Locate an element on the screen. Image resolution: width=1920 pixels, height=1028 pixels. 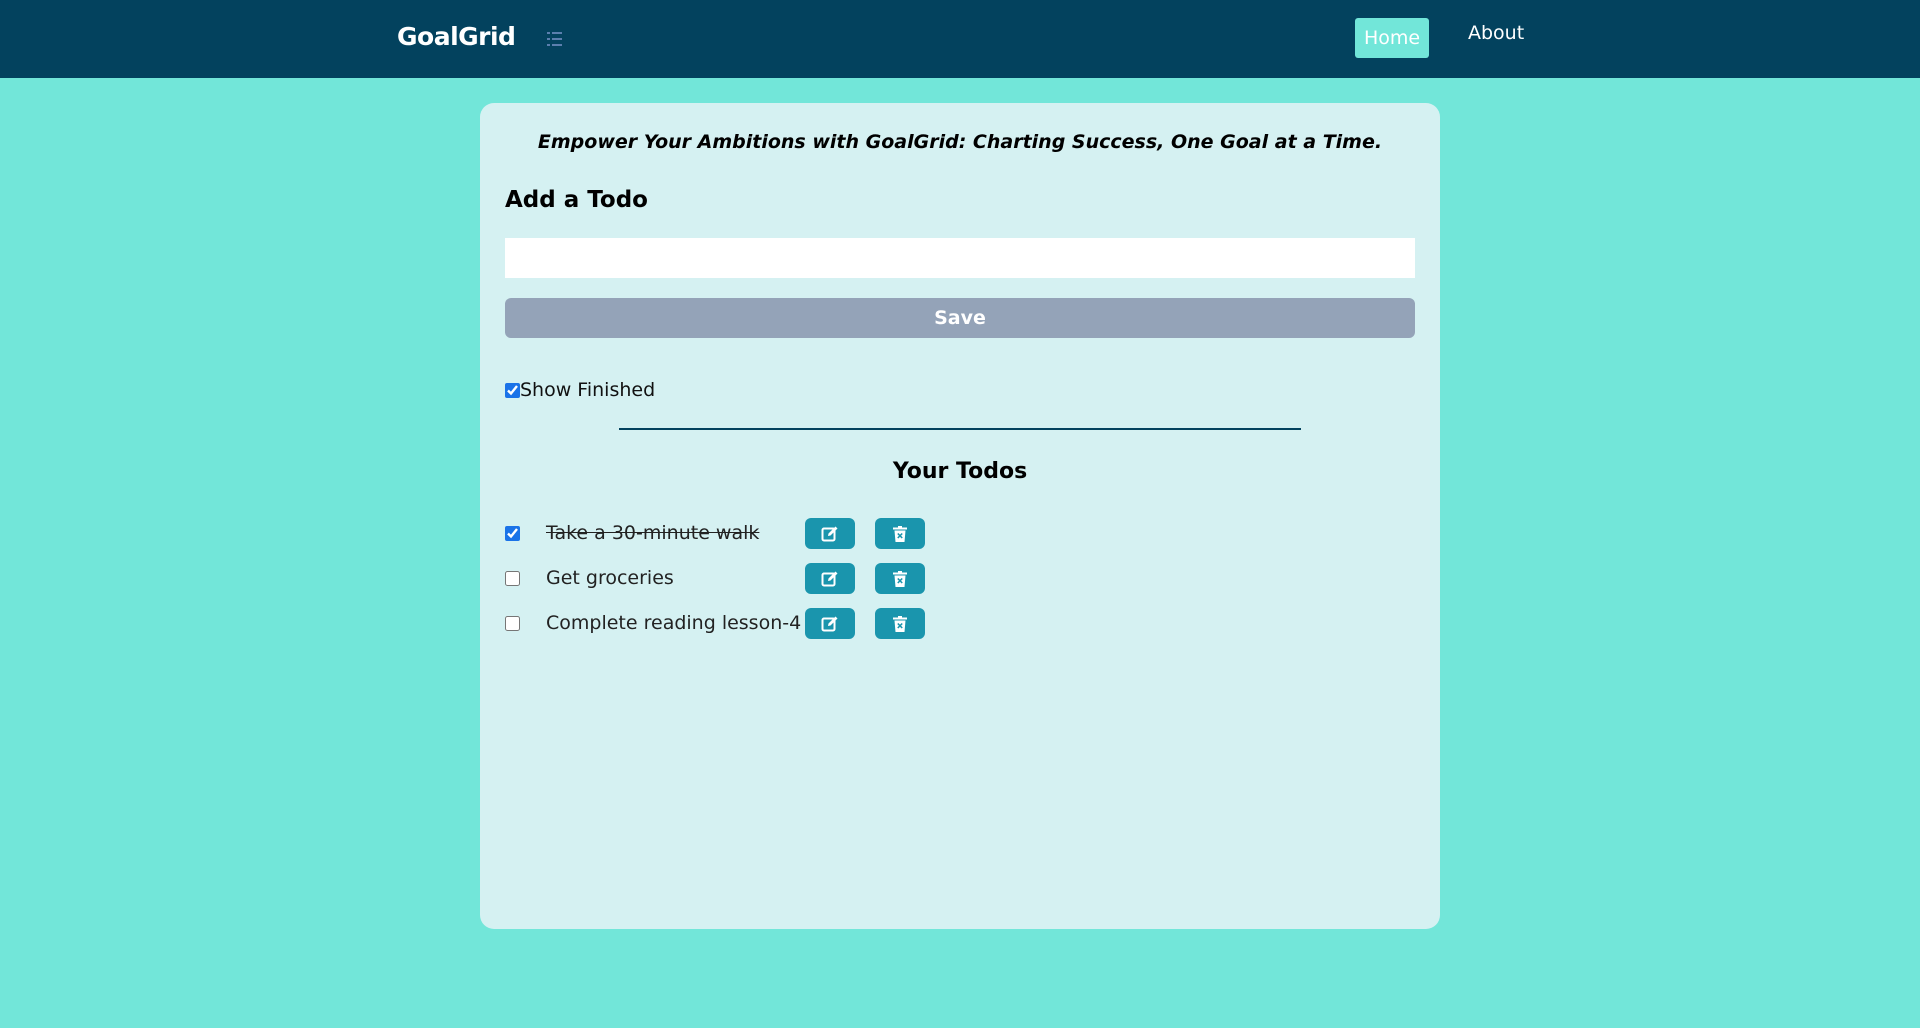
divider is located at coordinates (960, 429).